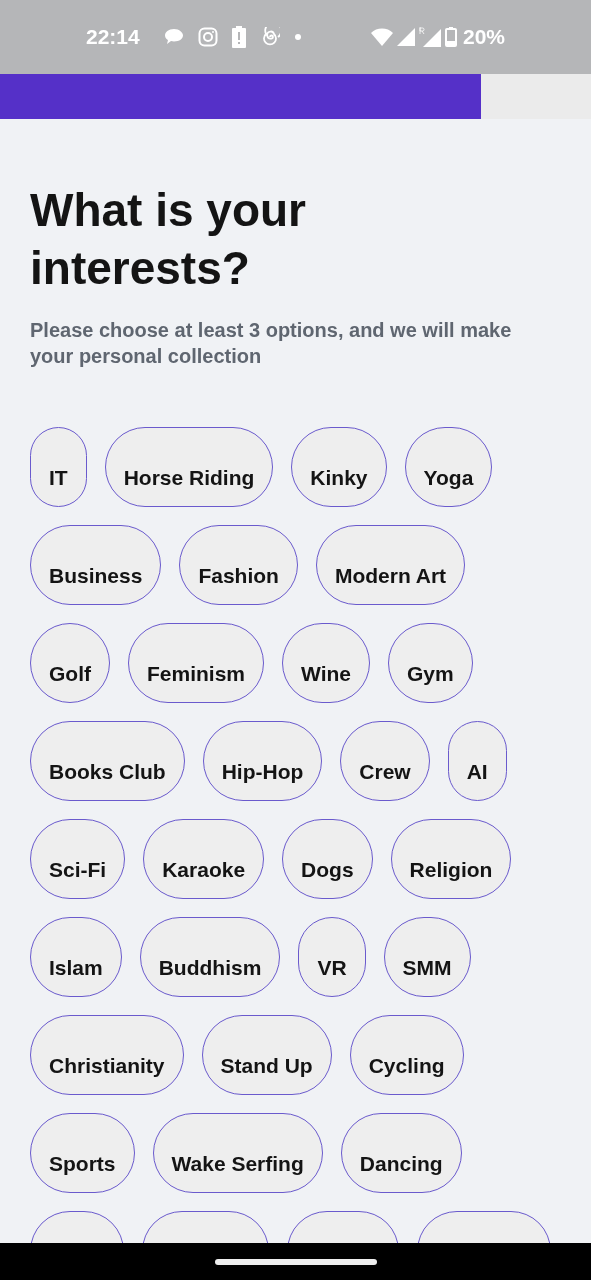 The width and height of the screenshot is (591, 1280). Describe the element at coordinates (381, 37) in the screenshot. I see `wifi-icon` at that location.